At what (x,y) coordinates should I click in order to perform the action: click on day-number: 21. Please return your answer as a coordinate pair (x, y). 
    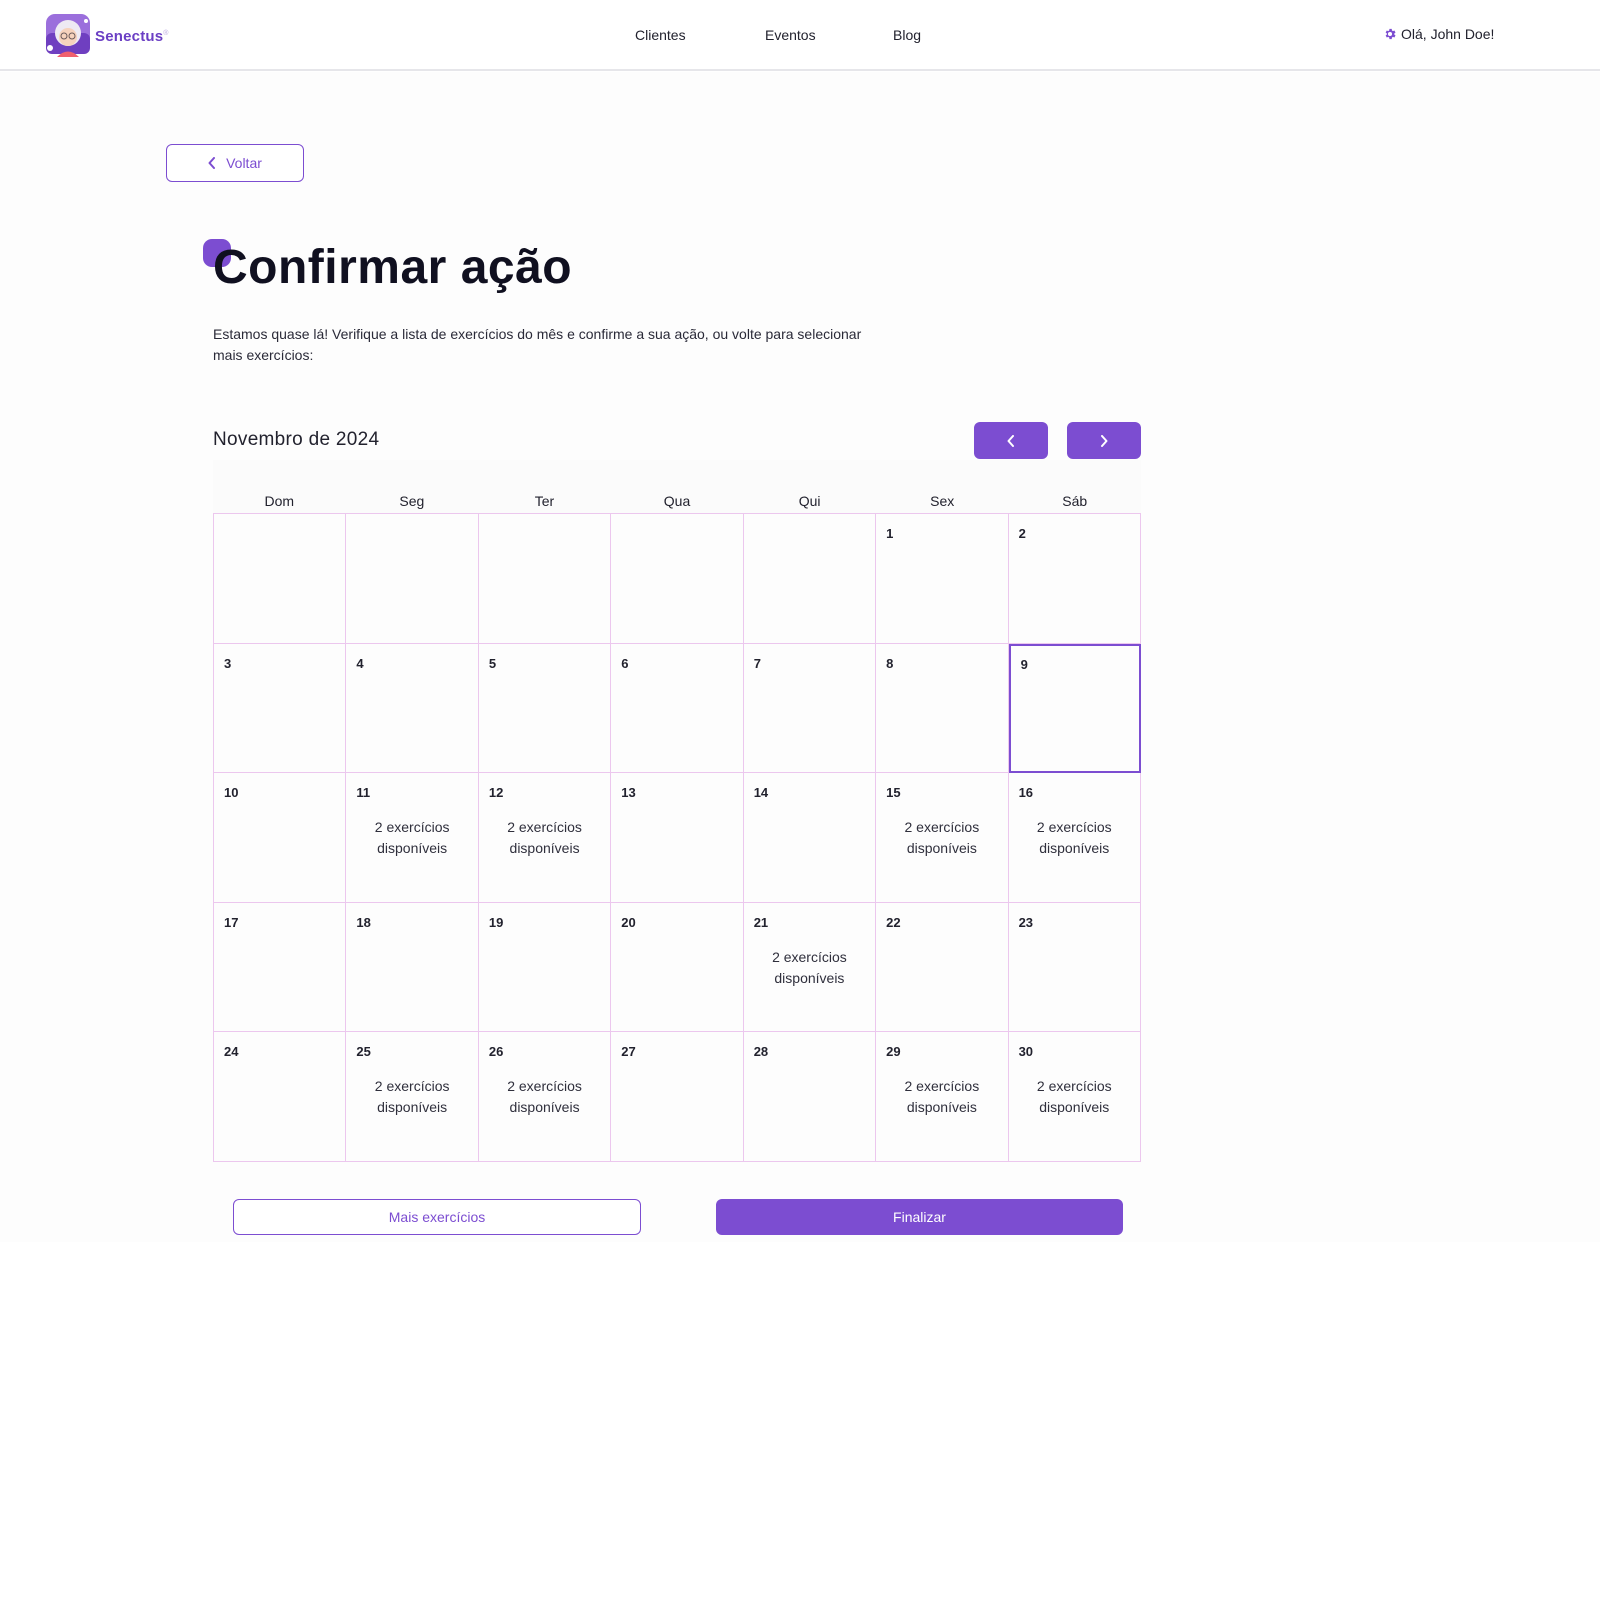
    Looking at the image, I should click on (761, 922).